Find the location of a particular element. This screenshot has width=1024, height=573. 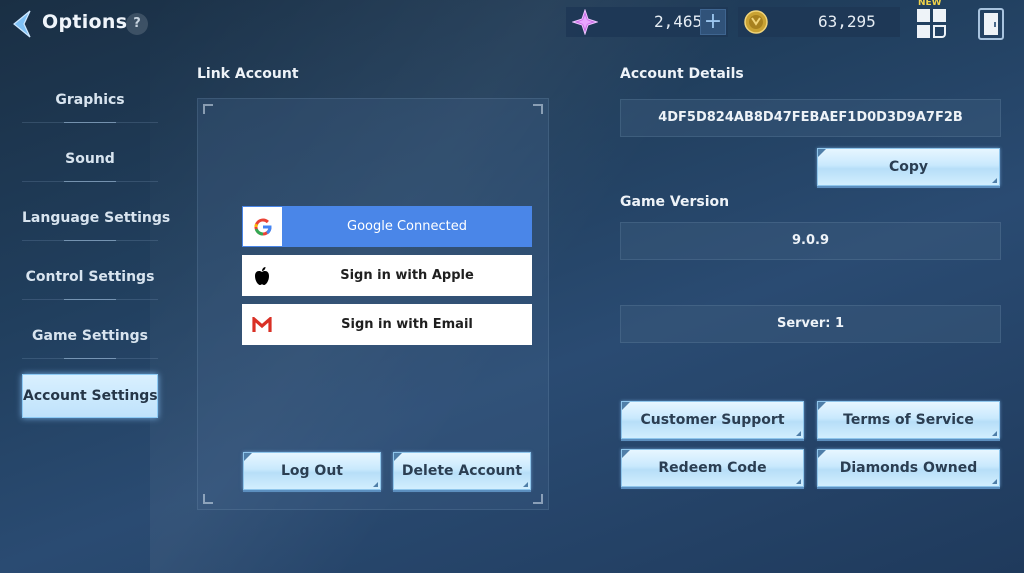

redeem-code-button: Redeem Code is located at coordinates (712, 468).